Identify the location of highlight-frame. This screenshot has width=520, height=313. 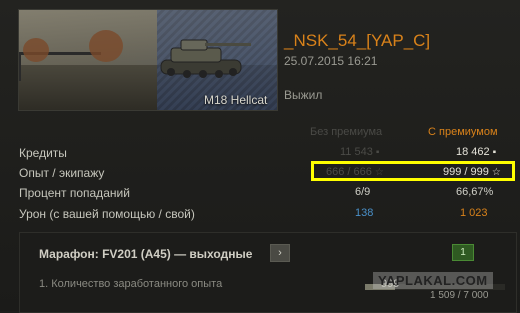
(413, 171).